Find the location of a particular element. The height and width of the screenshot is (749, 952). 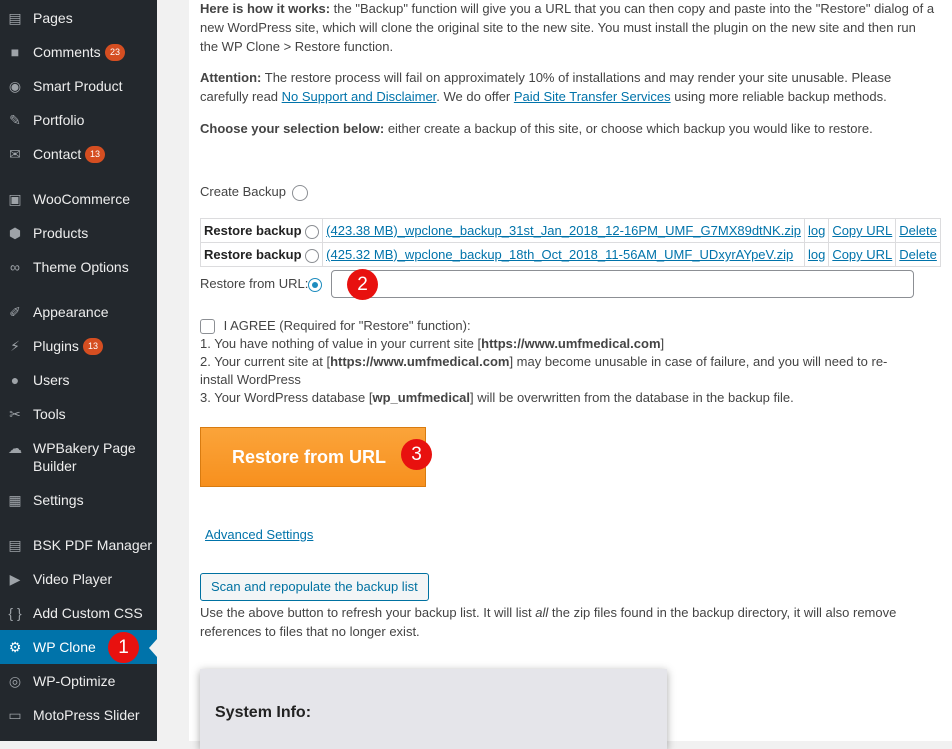

sidebar-item-label: Smart Product is located at coordinates (78, 86).